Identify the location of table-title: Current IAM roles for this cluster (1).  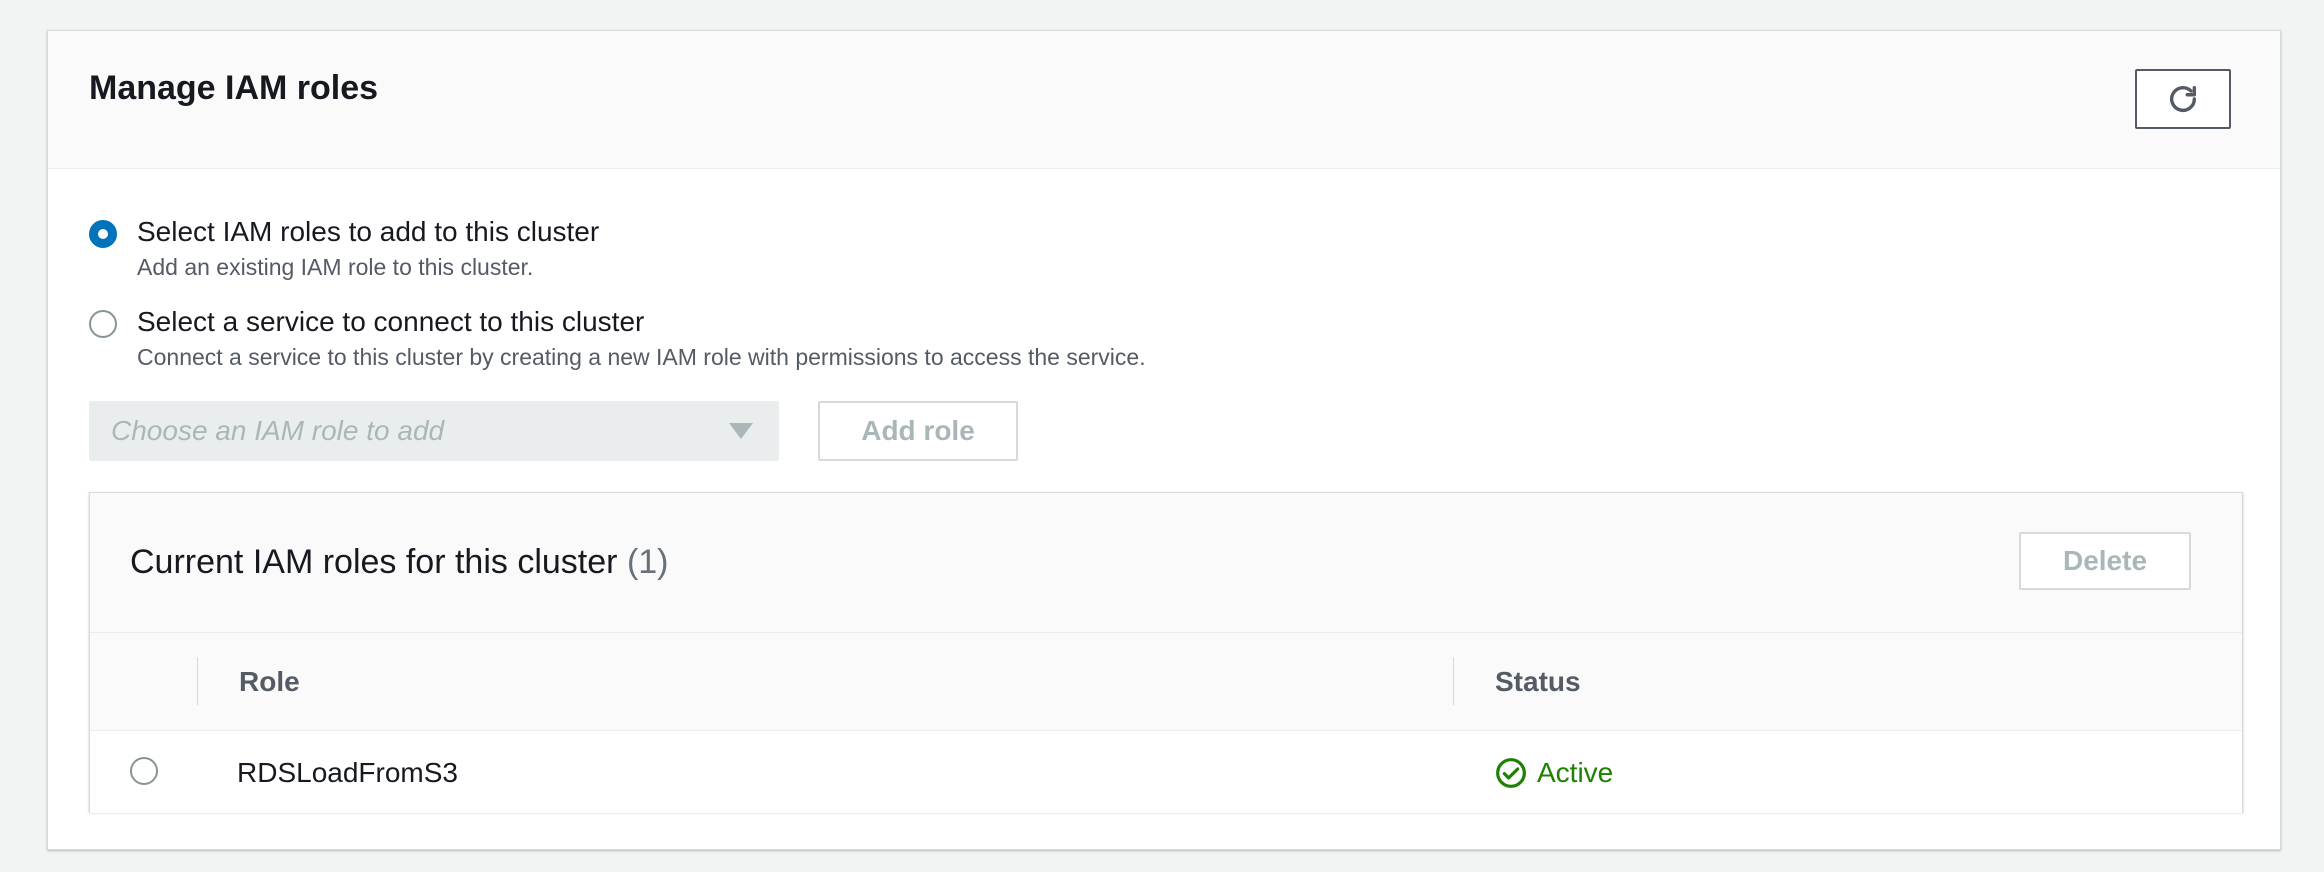
(399, 562).